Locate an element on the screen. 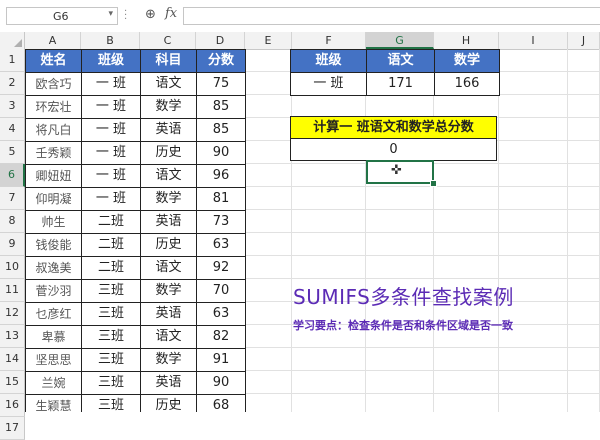 The image size is (600, 440). column-header-b: B is located at coordinates (110, 40).